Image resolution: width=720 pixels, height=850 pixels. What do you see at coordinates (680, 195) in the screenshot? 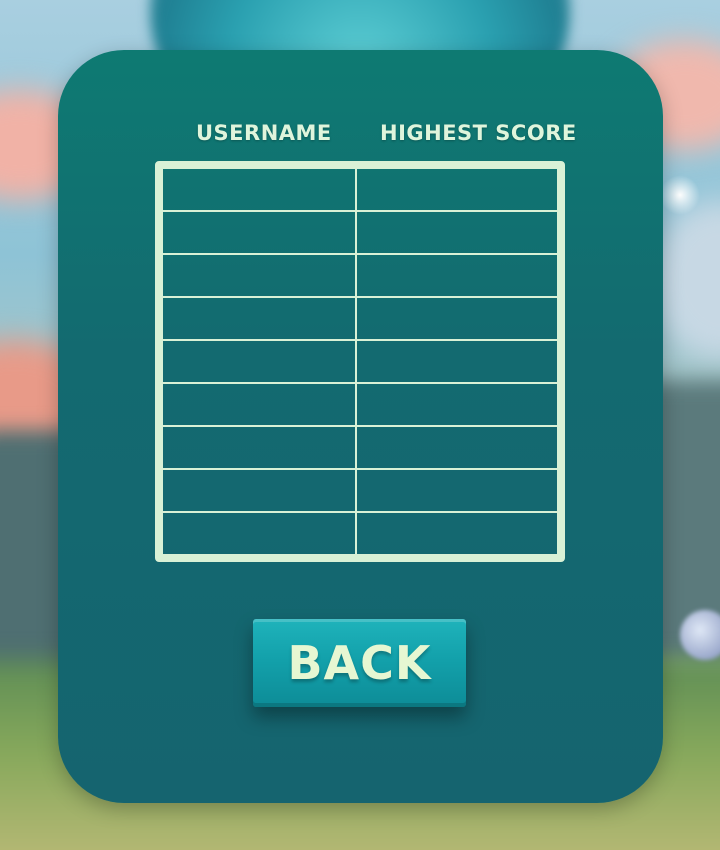
I see `star-sparkle-icon` at bounding box center [680, 195].